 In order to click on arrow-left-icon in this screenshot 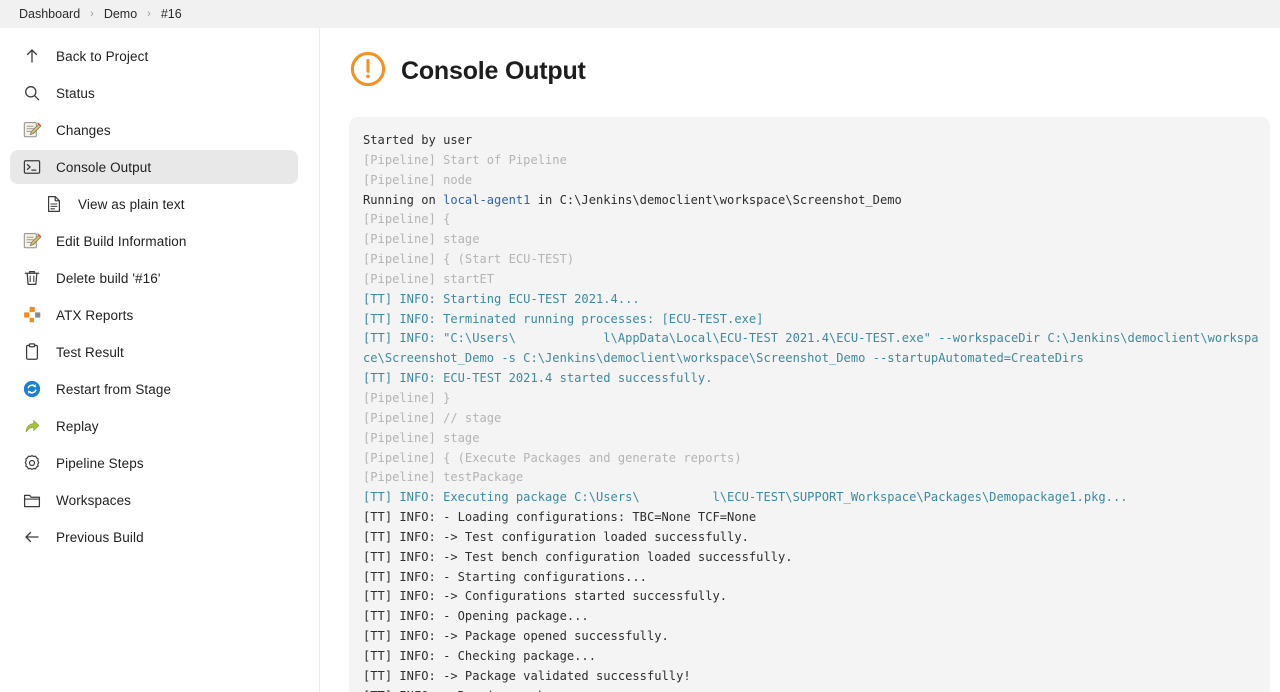, I will do `click(32, 537)`.